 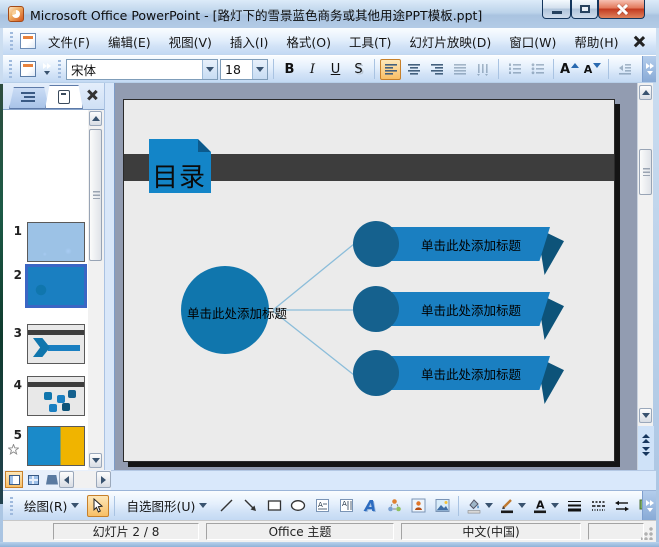 I want to click on previous-slide-button, so click(x=646, y=438).